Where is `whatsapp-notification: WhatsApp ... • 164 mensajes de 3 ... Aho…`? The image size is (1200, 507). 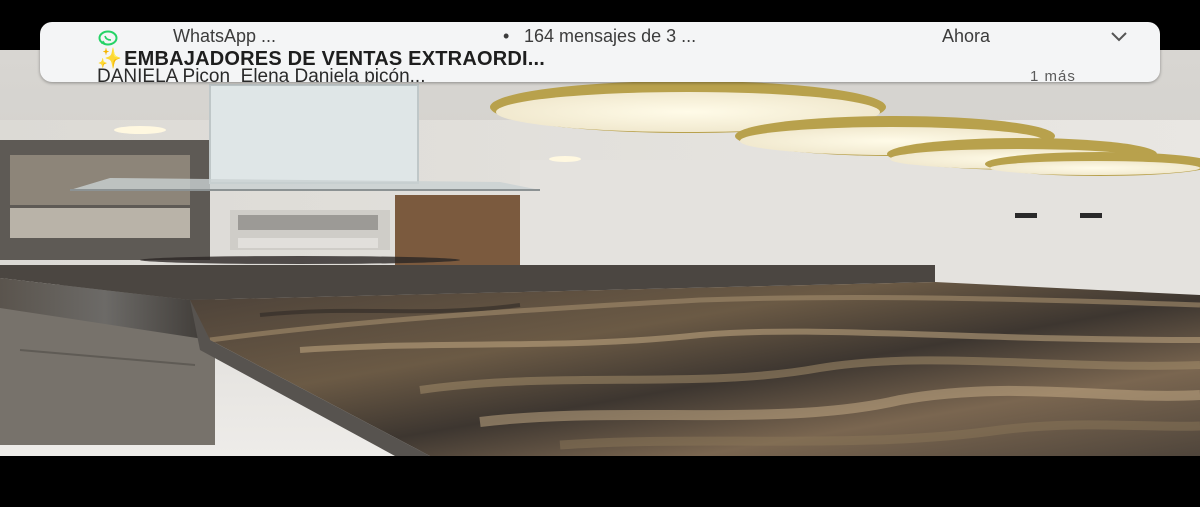
whatsapp-notification: WhatsApp ... • 164 mensajes de 3 ... Aho… is located at coordinates (600, 52).